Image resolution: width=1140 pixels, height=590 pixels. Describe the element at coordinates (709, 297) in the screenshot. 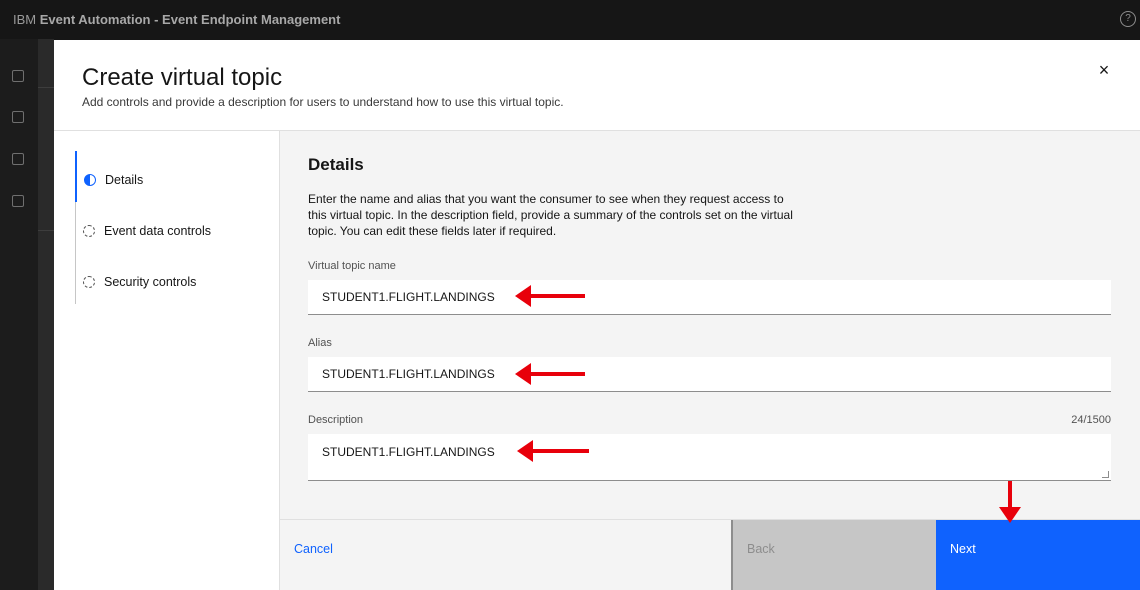

I see `topic-name-input` at that location.